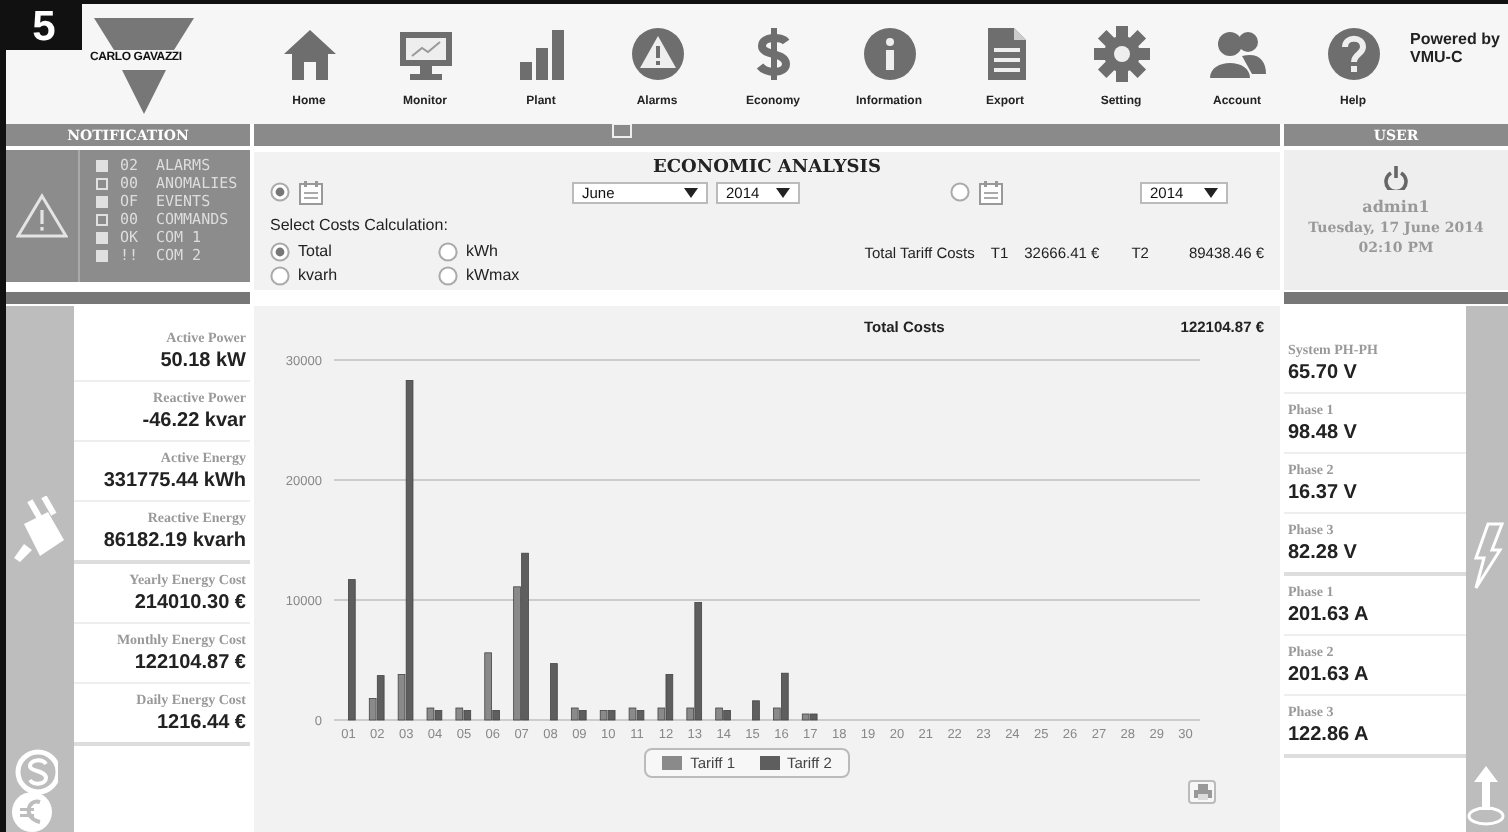 Image resolution: width=1508 pixels, height=832 pixels. Describe the element at coordinates (315, 252) in the screenshot. I see `option-label: Total` at that location.